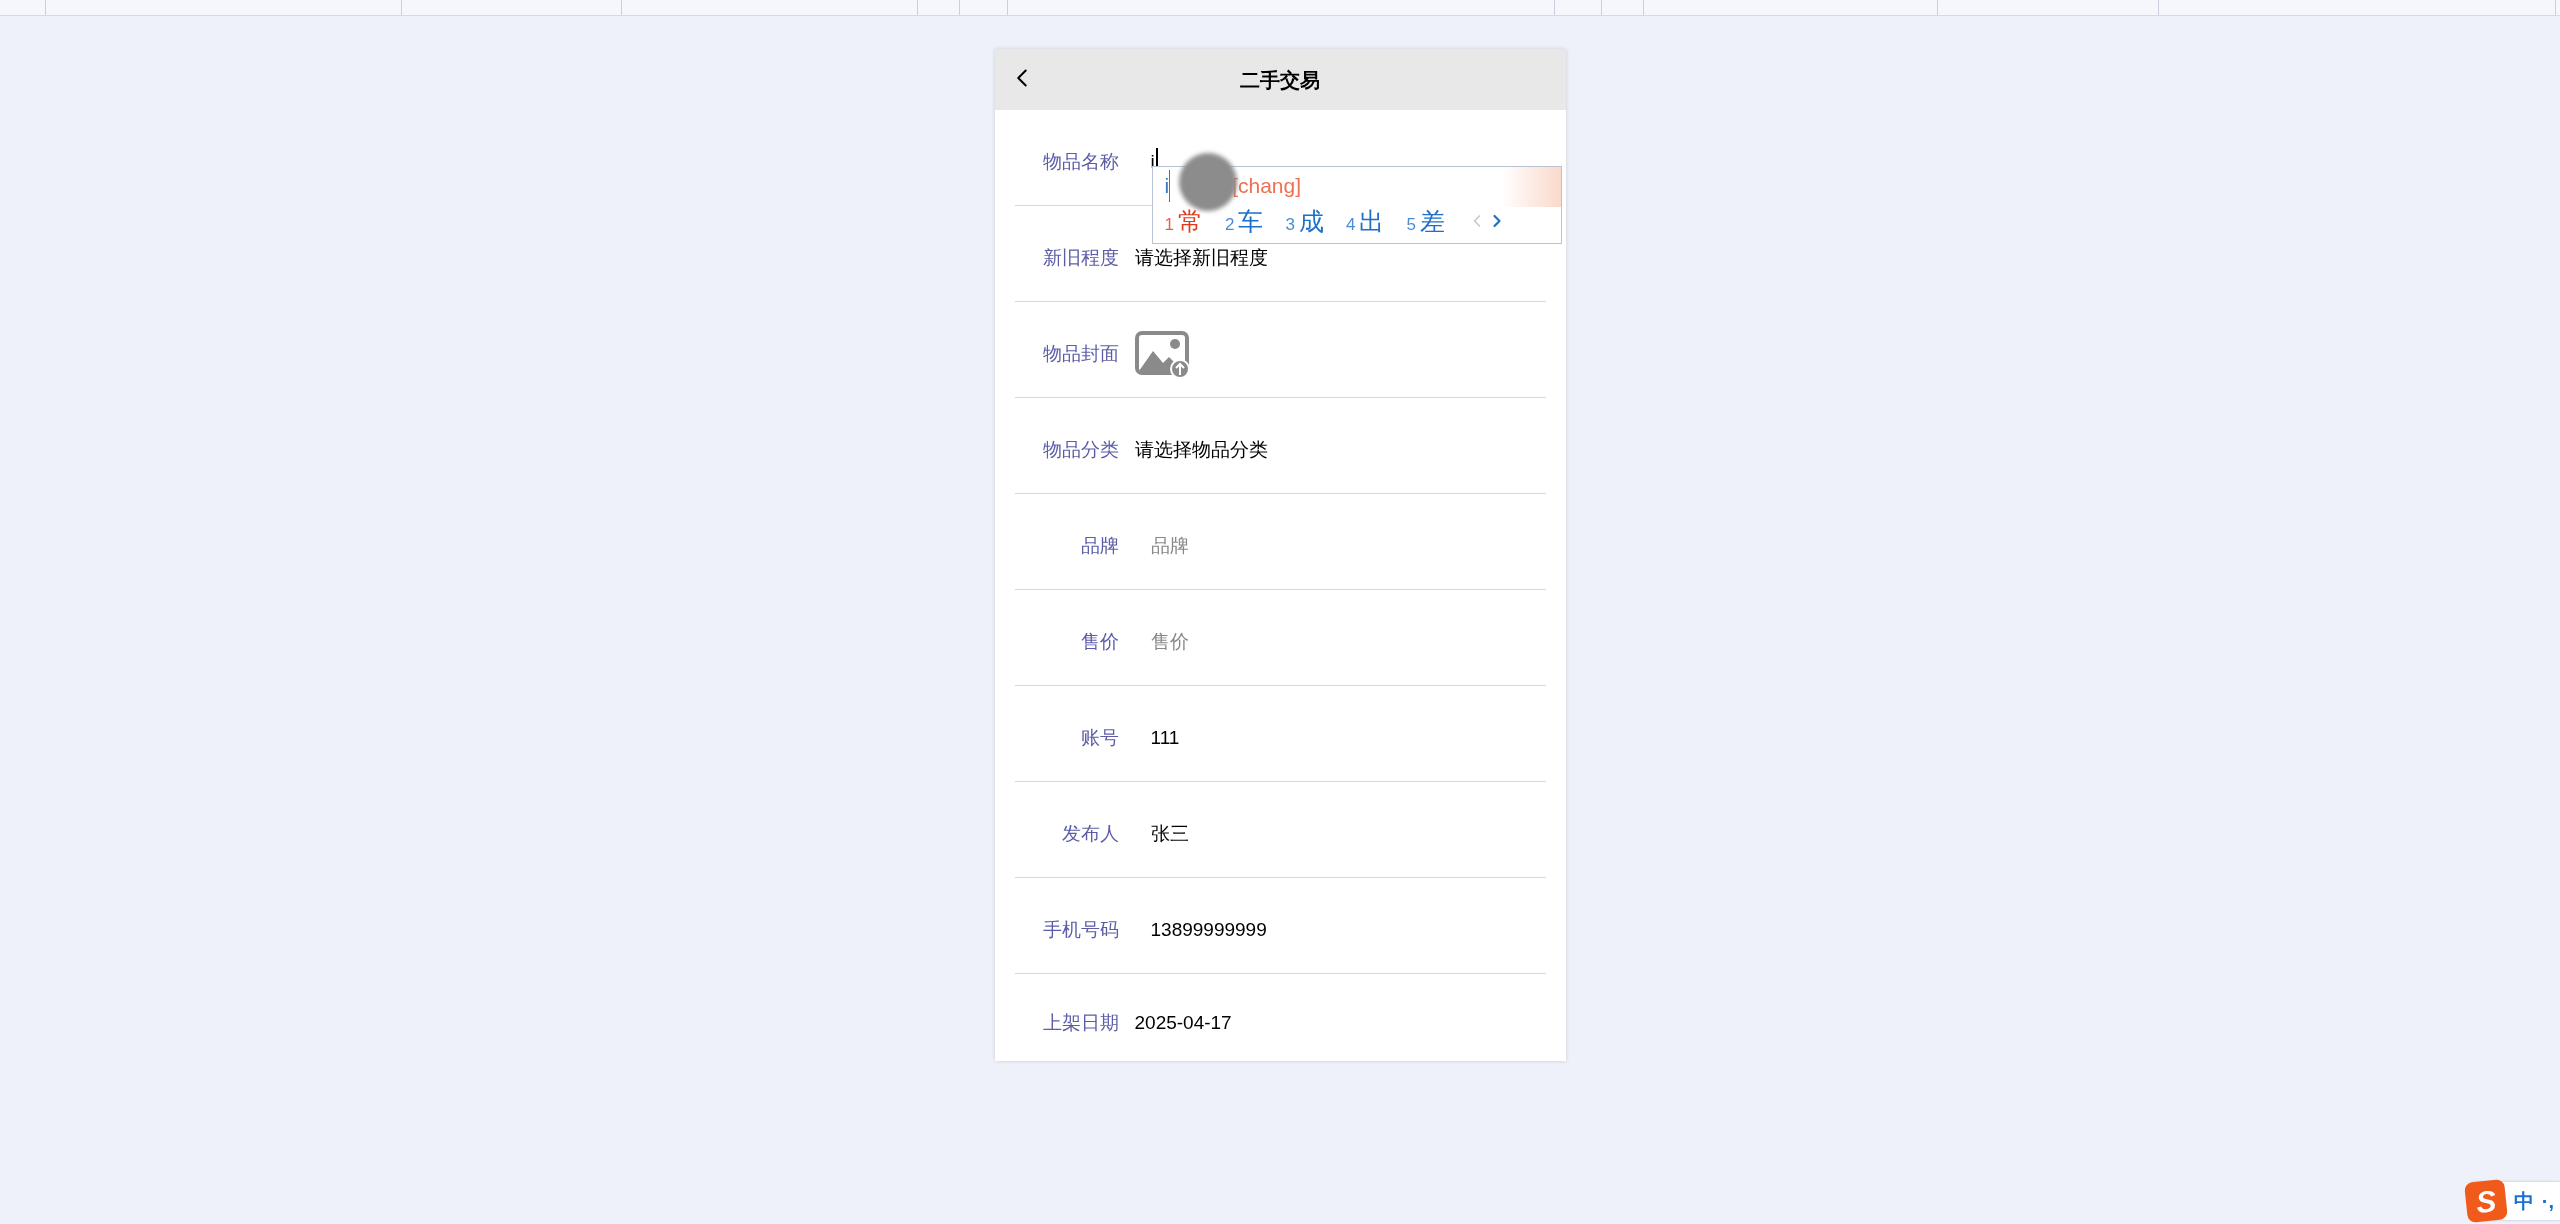 This screenshot has height=1224, width=2560. Describe the element at coordinates (1169, 546) in the screenshot. I see `text-input: 品牌` at that location.